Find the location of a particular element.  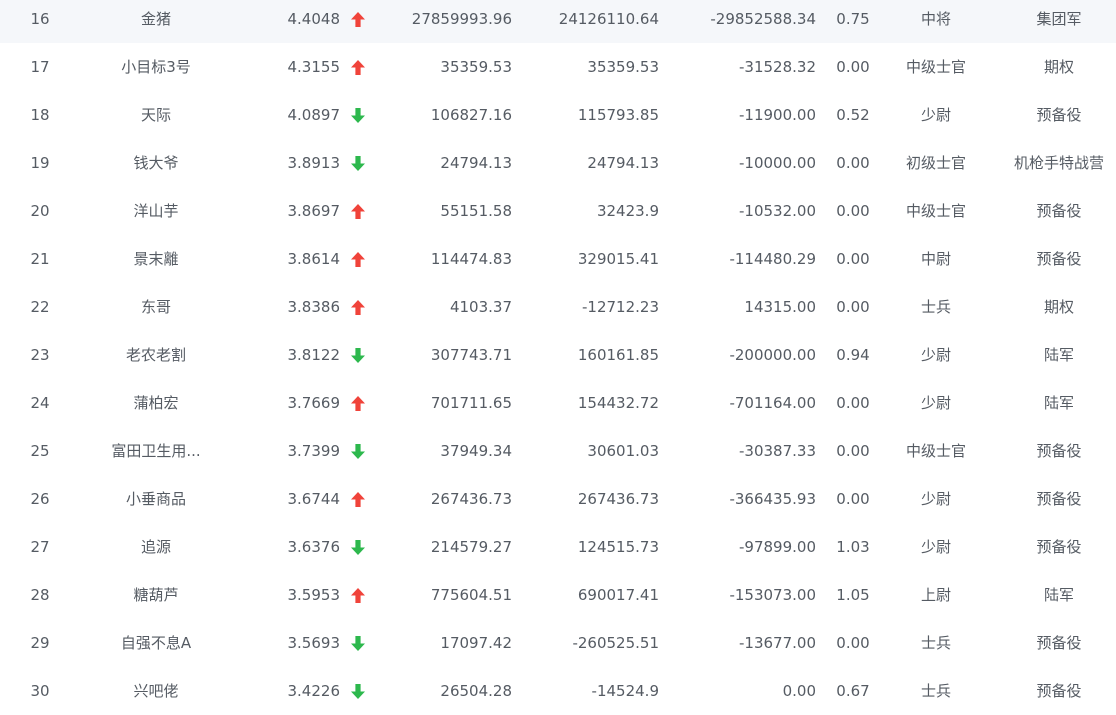

value3-cell: -10000.00 is located at coordinates (777, 163).